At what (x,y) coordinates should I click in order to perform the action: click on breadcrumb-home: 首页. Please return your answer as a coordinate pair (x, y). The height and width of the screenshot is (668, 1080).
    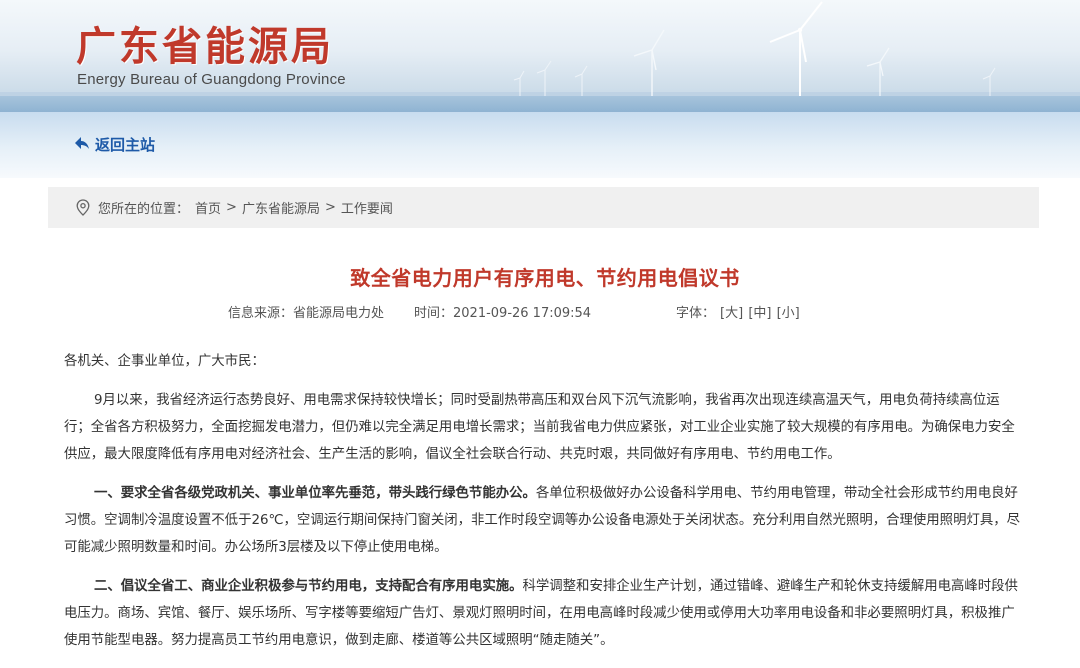
    Looking at the image, I should click on (208, 207).